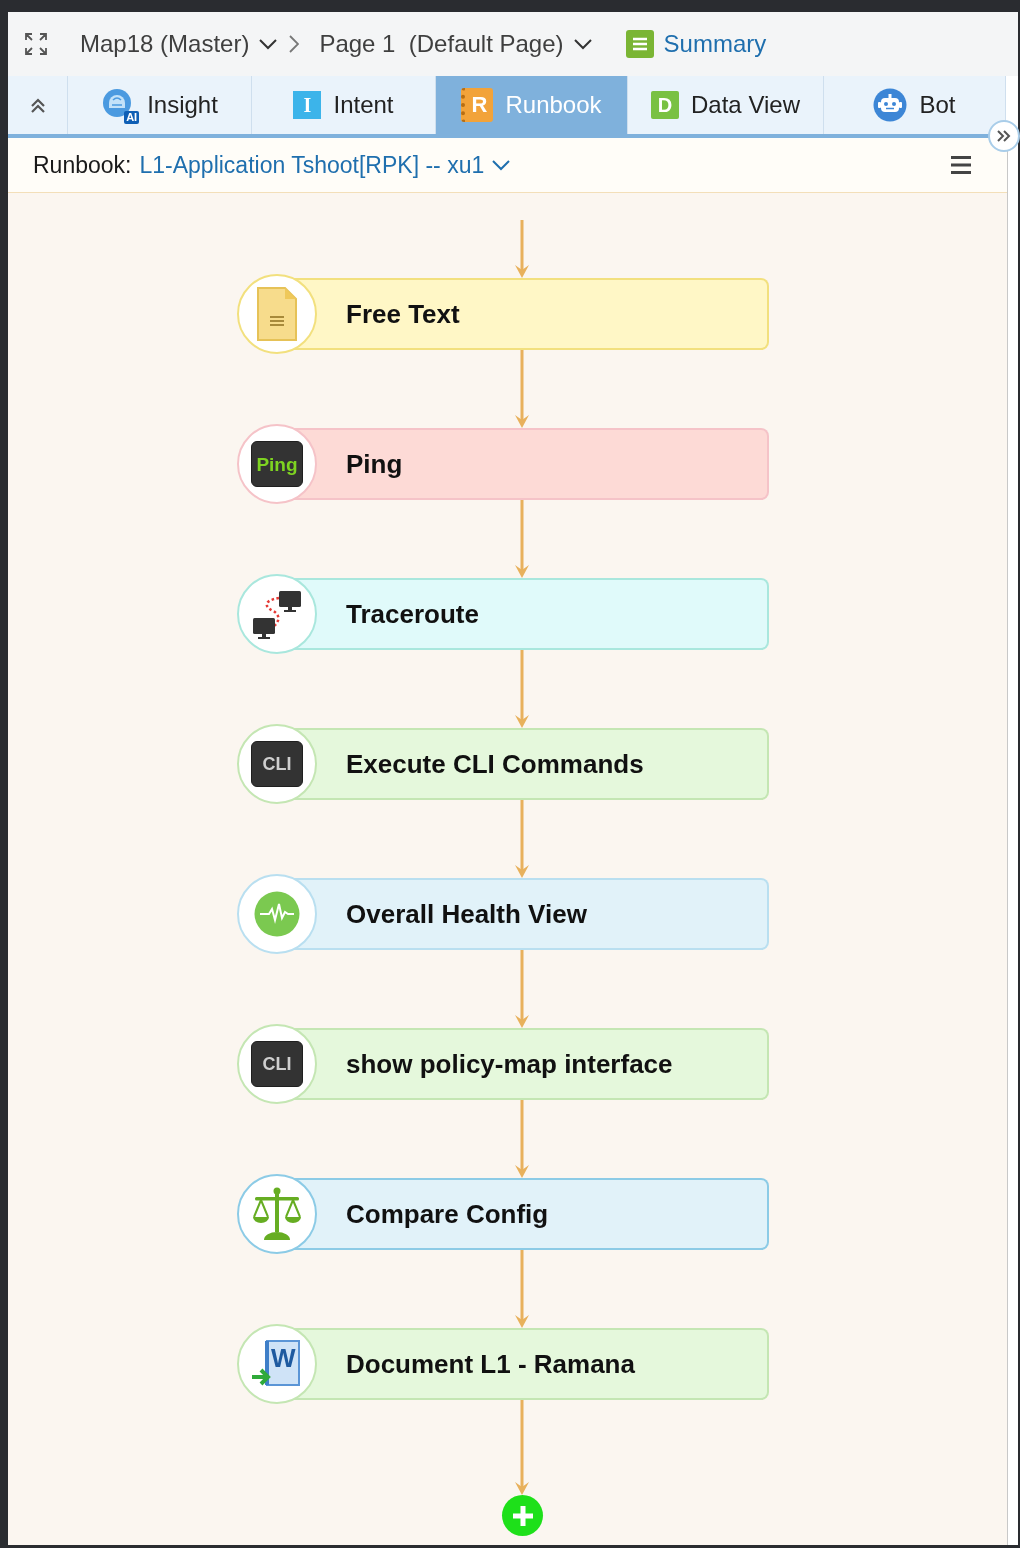 This screenshot has width=1020, height=1548. Describe the element at coordinates (277, 614) in the screenshot. I see `network-path-icon` at that location.